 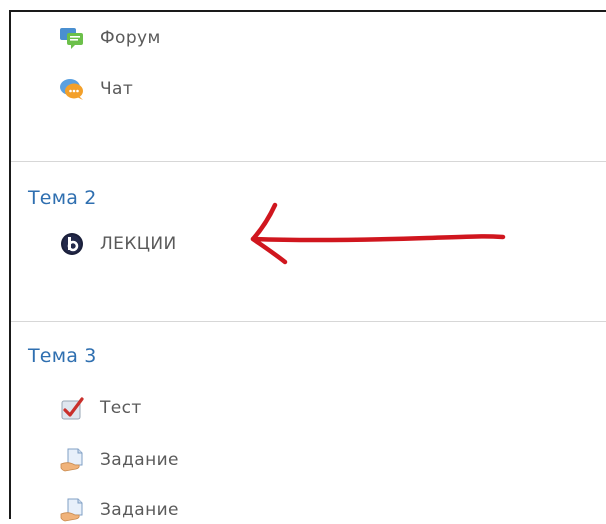 I want to click on activity-label: Форум, so click(x=130, y=38).